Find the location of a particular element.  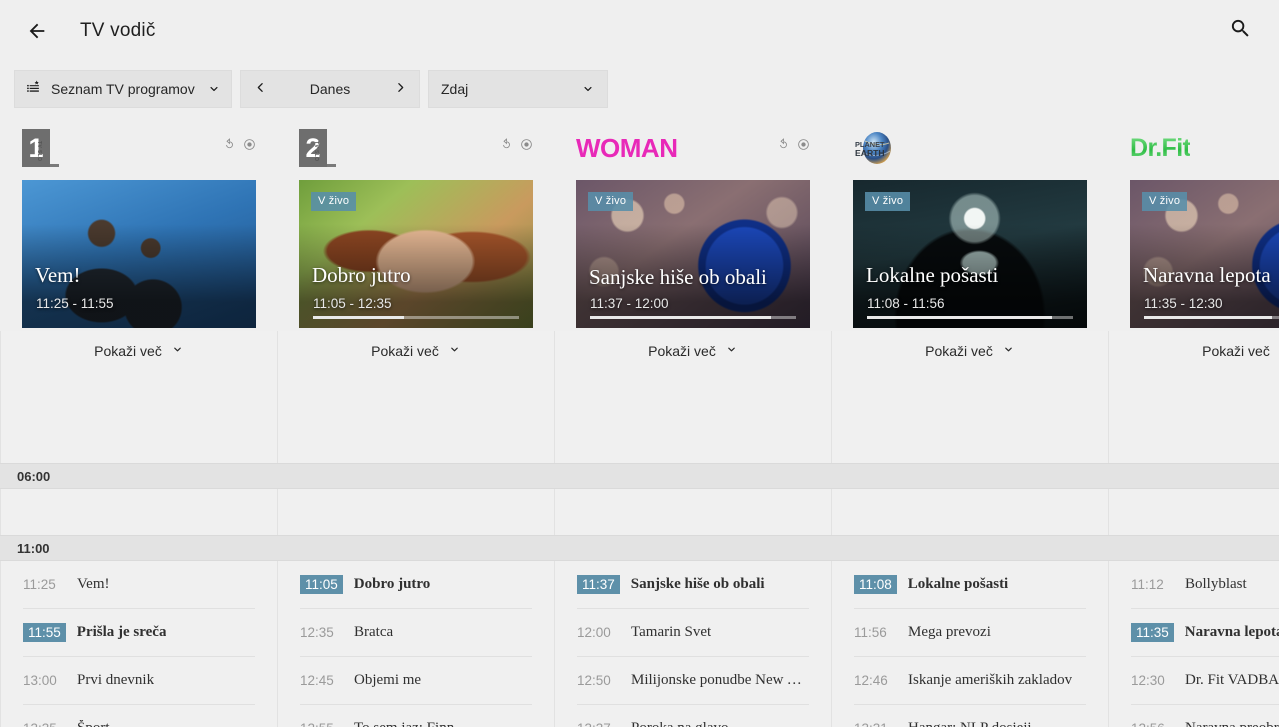

program-row: 12:30 Dr. Fit VADBA is located at coordinates (1205, 681).